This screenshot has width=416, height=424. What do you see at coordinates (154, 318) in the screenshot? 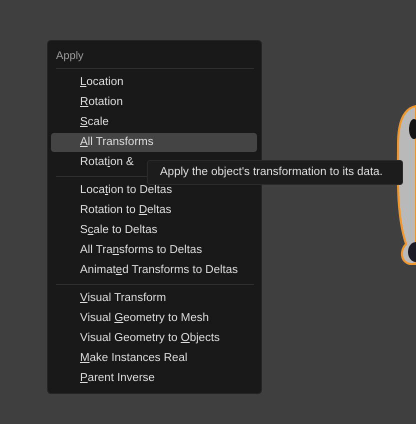
I see `menu-item: Visual Geometry to Mesh` at bounding box center [154, 318].